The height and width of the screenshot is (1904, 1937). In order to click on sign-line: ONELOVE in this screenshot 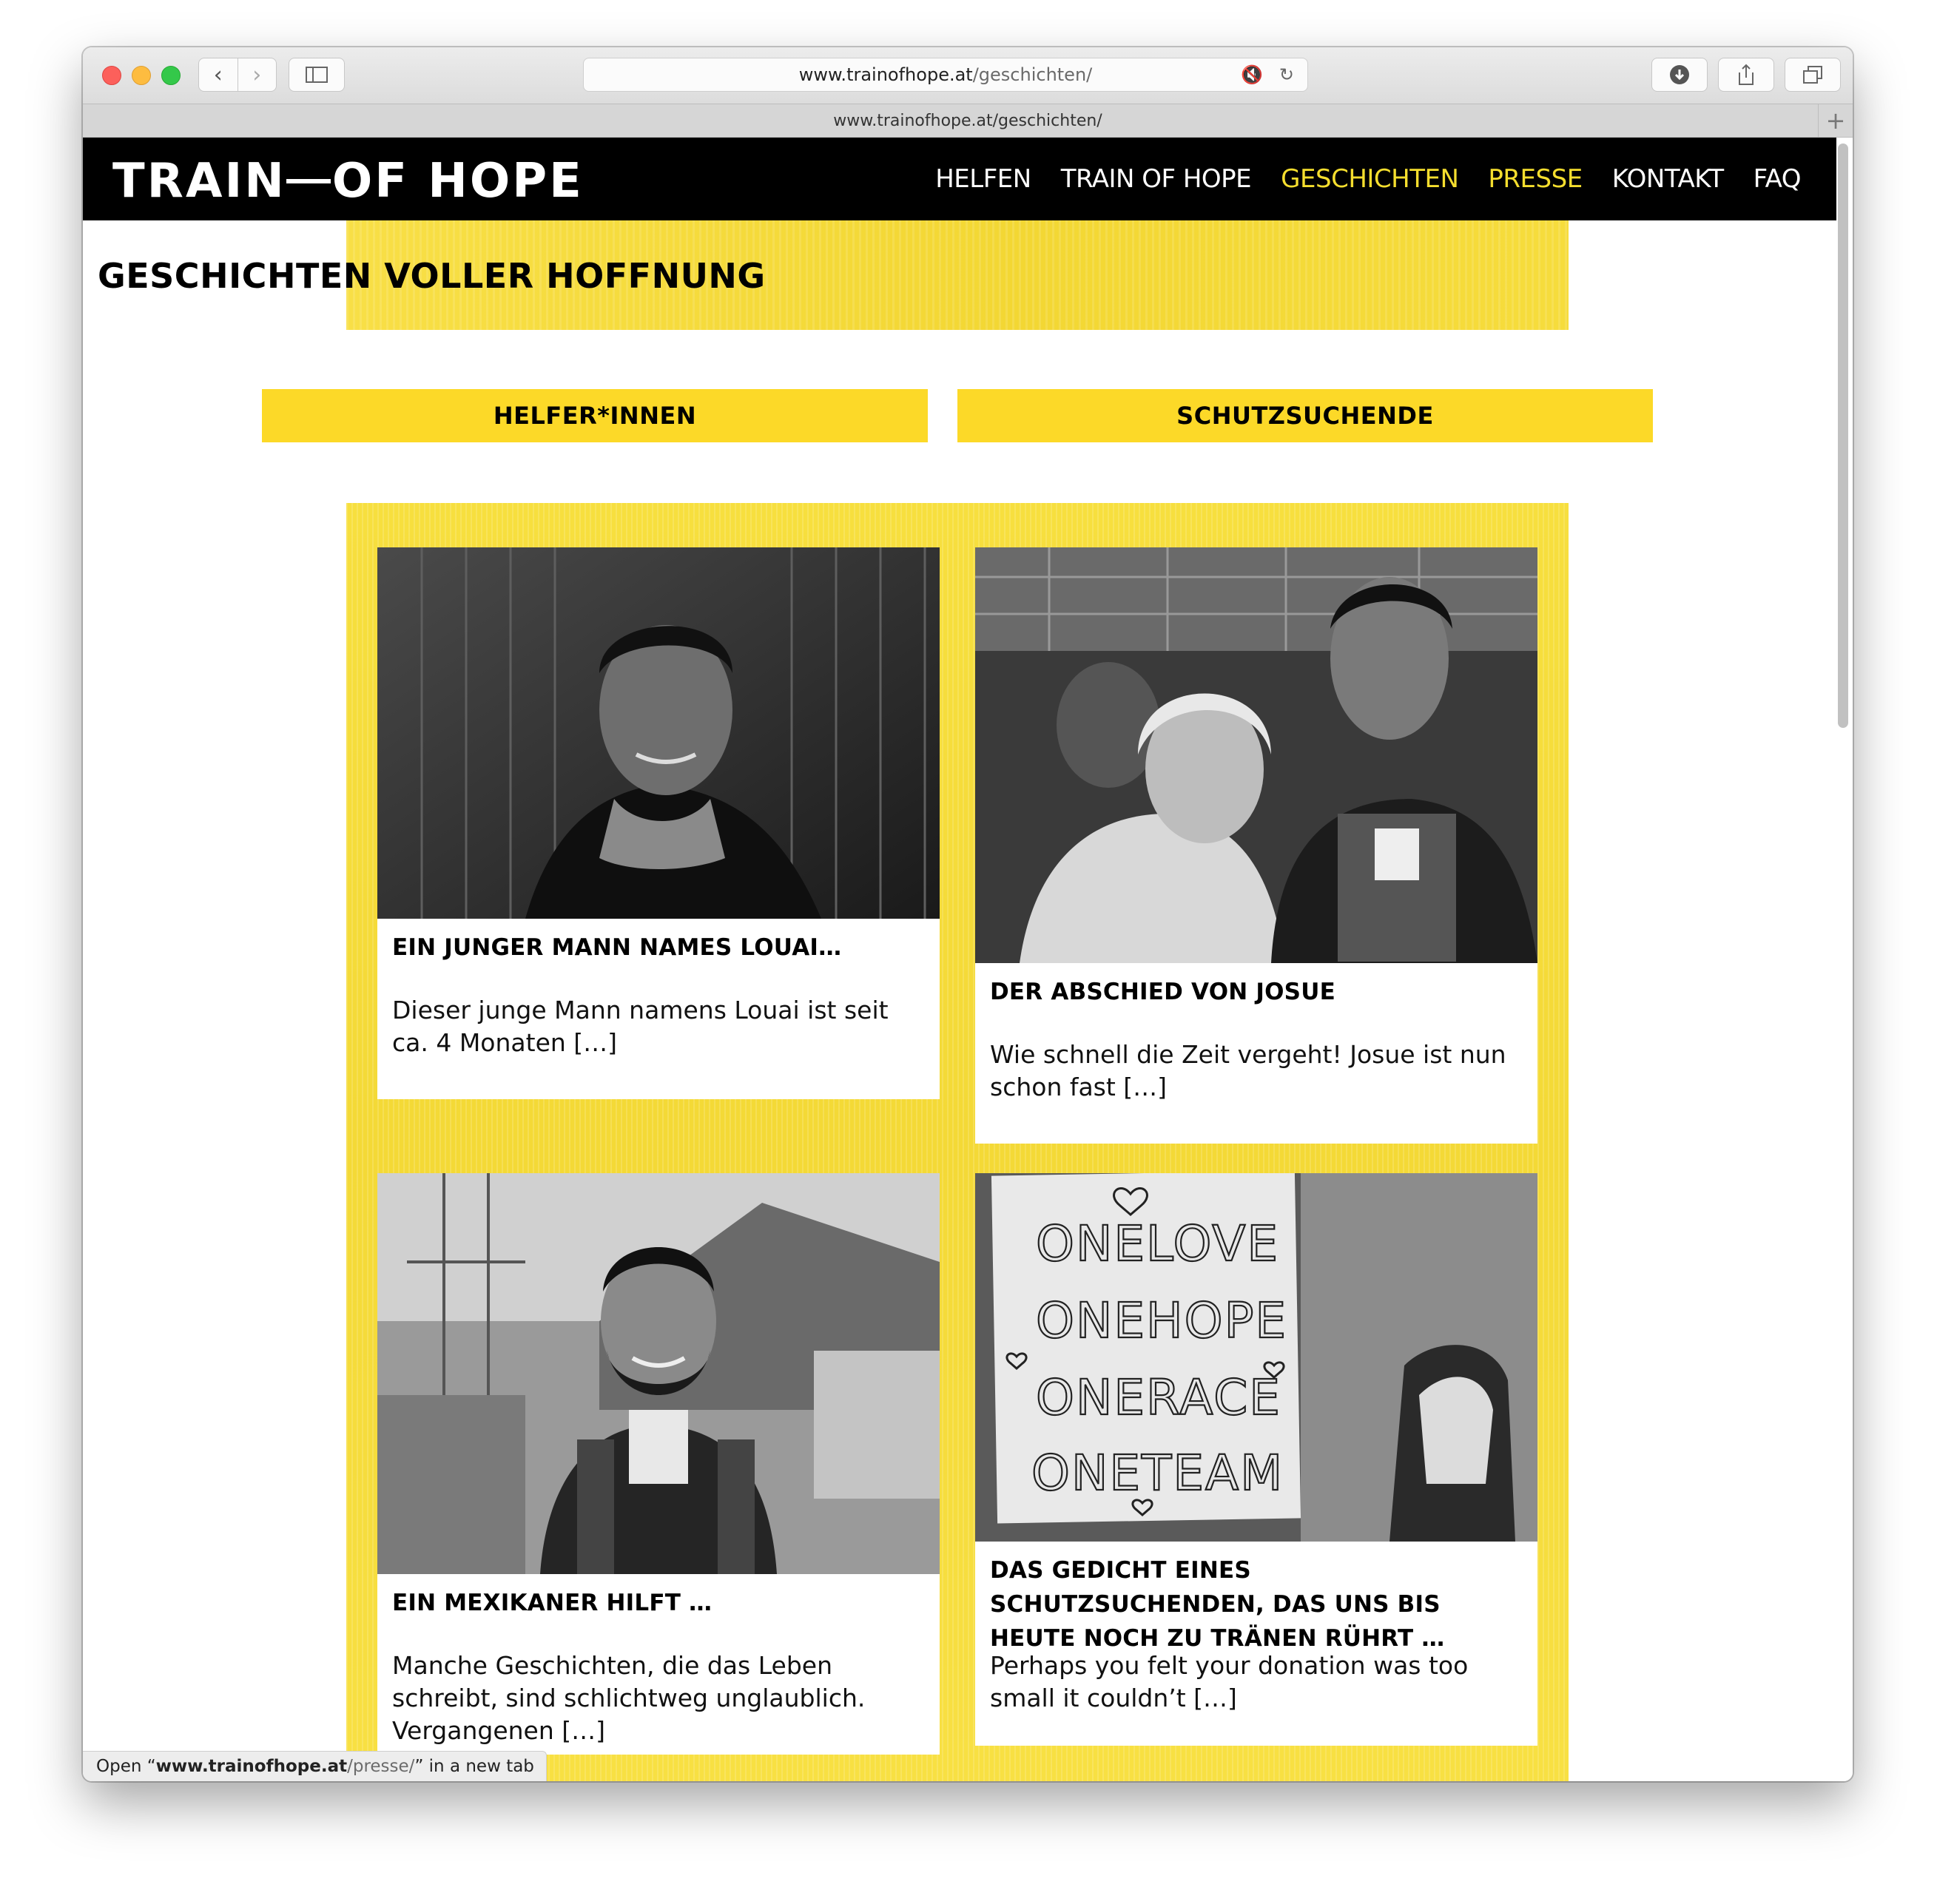, I will do `click(1157, 1243)`.